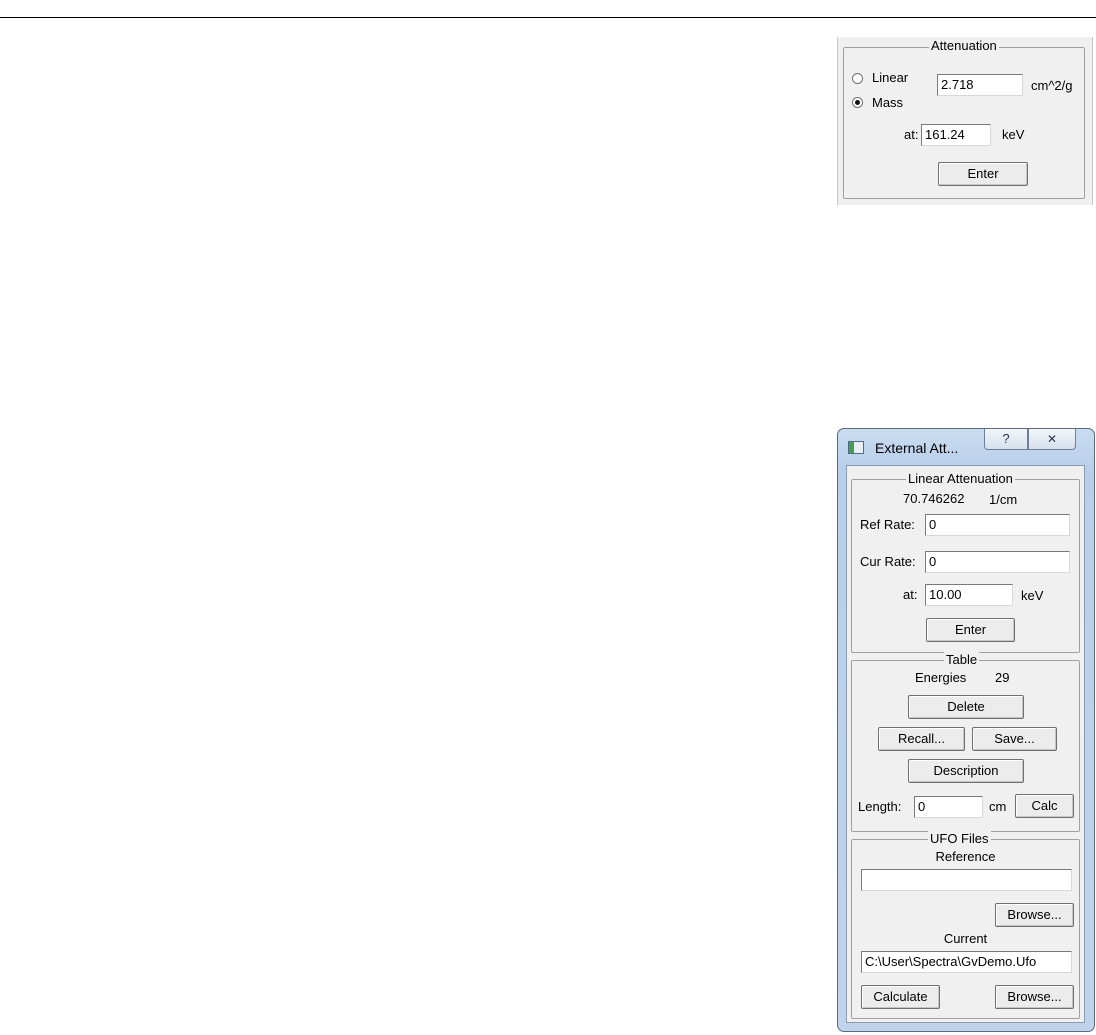 Image resolution: width=1096 pixels, height=1035 pixels. I want to click on description-button: Description, so click(966, 771).